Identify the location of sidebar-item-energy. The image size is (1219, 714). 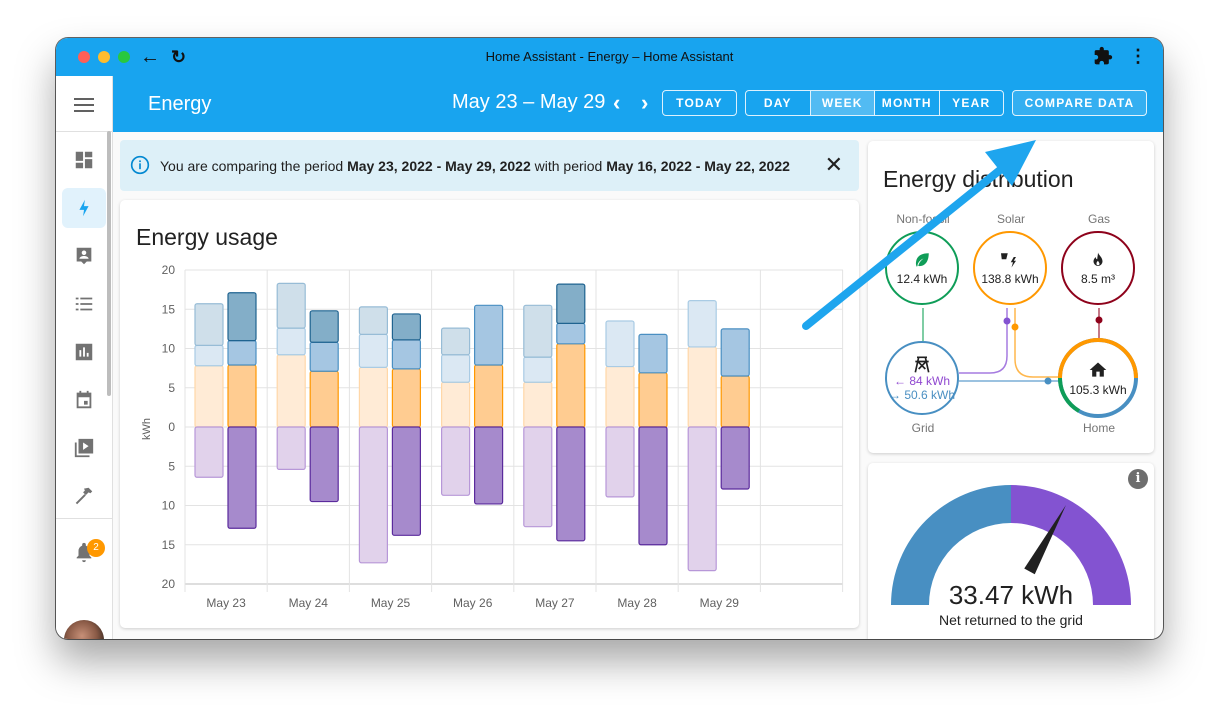
(84, 208).